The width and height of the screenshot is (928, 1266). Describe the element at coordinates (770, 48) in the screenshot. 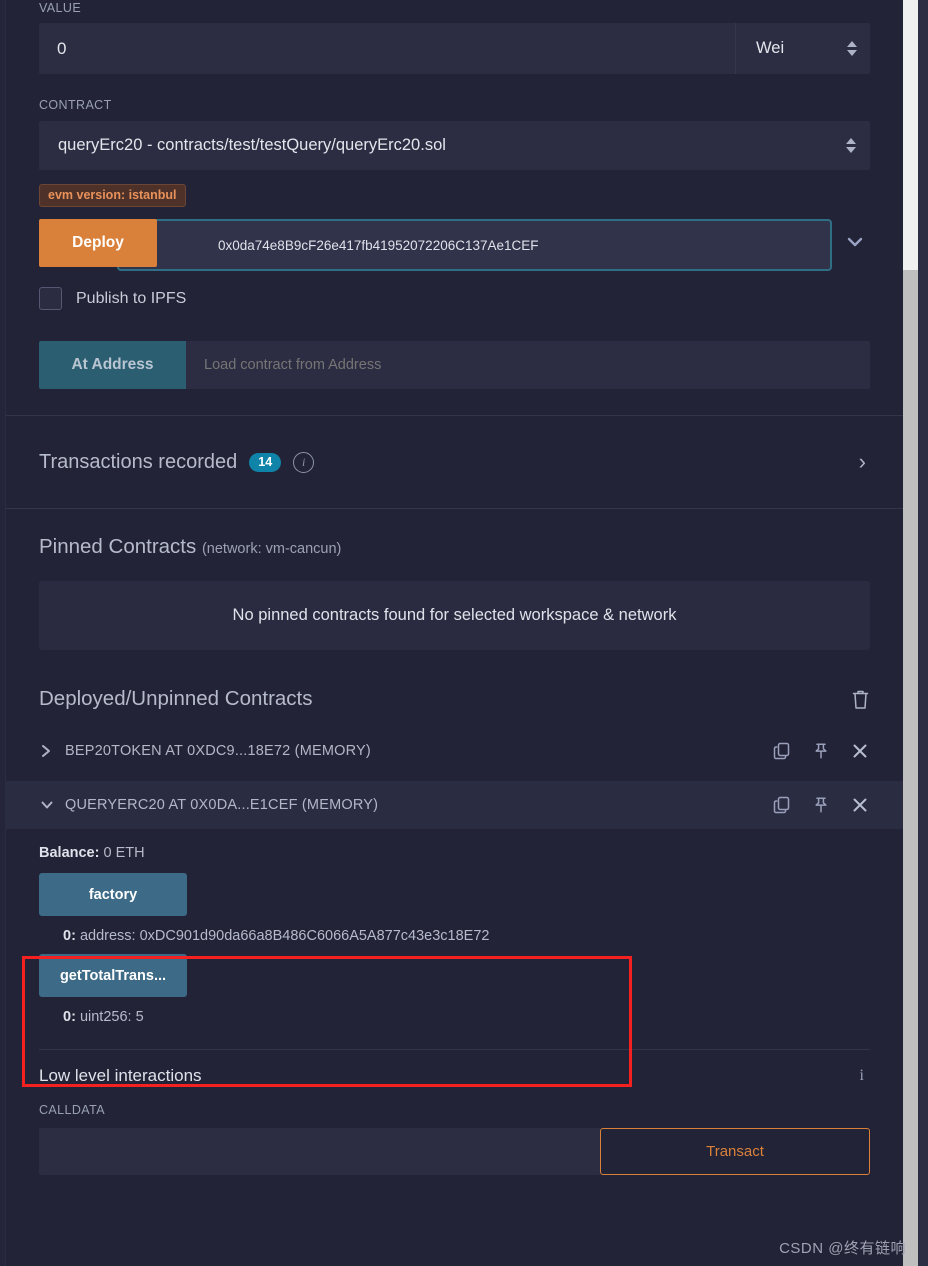

I see `value-unit-label: Wei` at that location.